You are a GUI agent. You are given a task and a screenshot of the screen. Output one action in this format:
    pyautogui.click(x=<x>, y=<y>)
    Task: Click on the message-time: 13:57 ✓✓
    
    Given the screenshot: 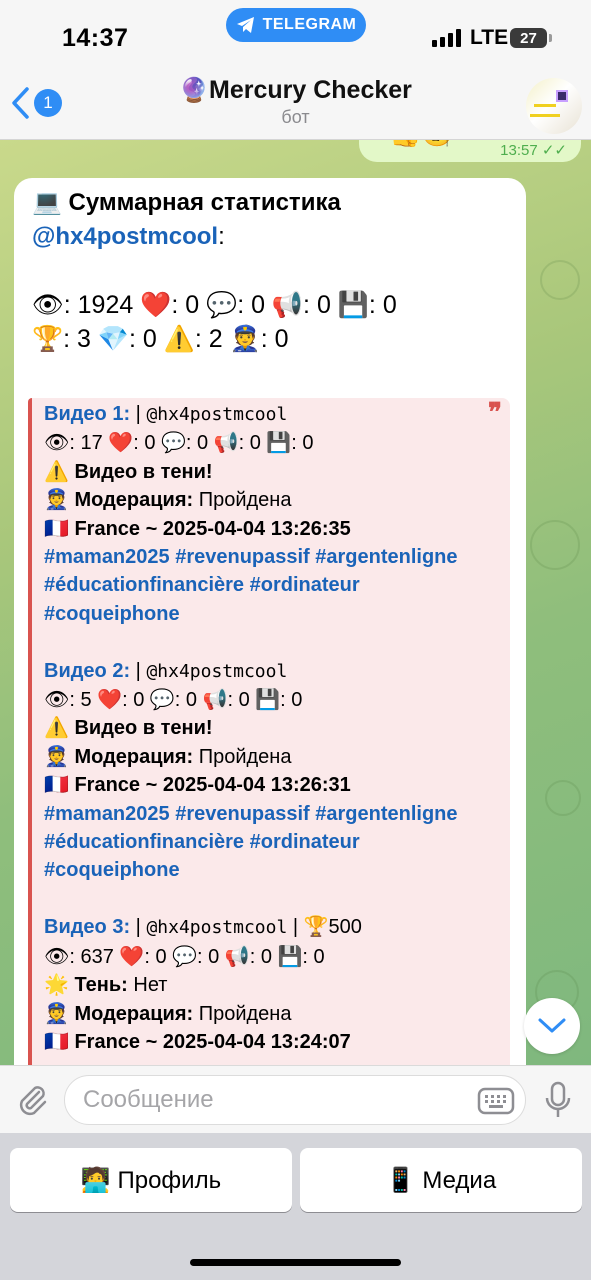 What is the action you would take?
    pyautogui.click(x=533, y=150)
    